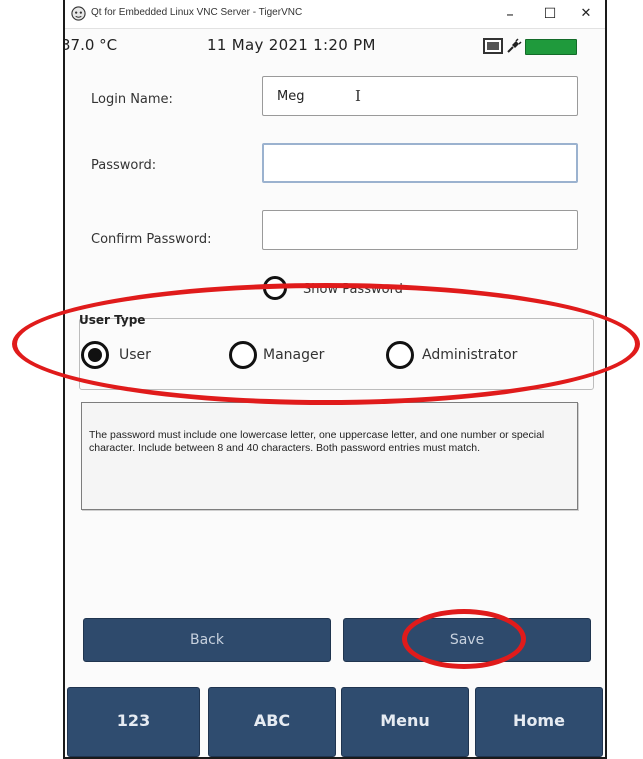 The width and height of the screenshot is (643, 759). I want to click on login-name-label: Login Name:, so click(132, 99).